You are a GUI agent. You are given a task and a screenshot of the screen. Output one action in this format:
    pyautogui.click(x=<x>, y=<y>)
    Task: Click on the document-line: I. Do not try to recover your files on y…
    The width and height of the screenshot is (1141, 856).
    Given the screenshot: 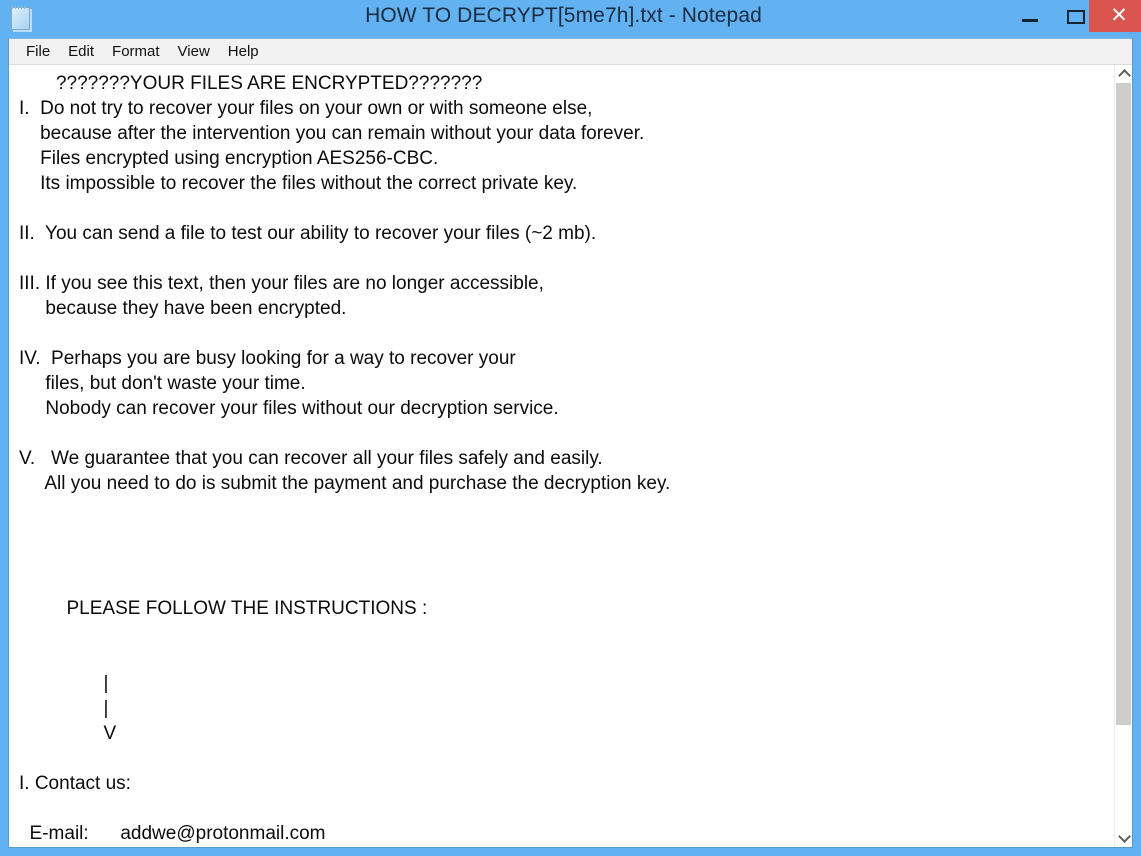 What is the action you would take?
    pyautogui.click(x=306, y=108)
    